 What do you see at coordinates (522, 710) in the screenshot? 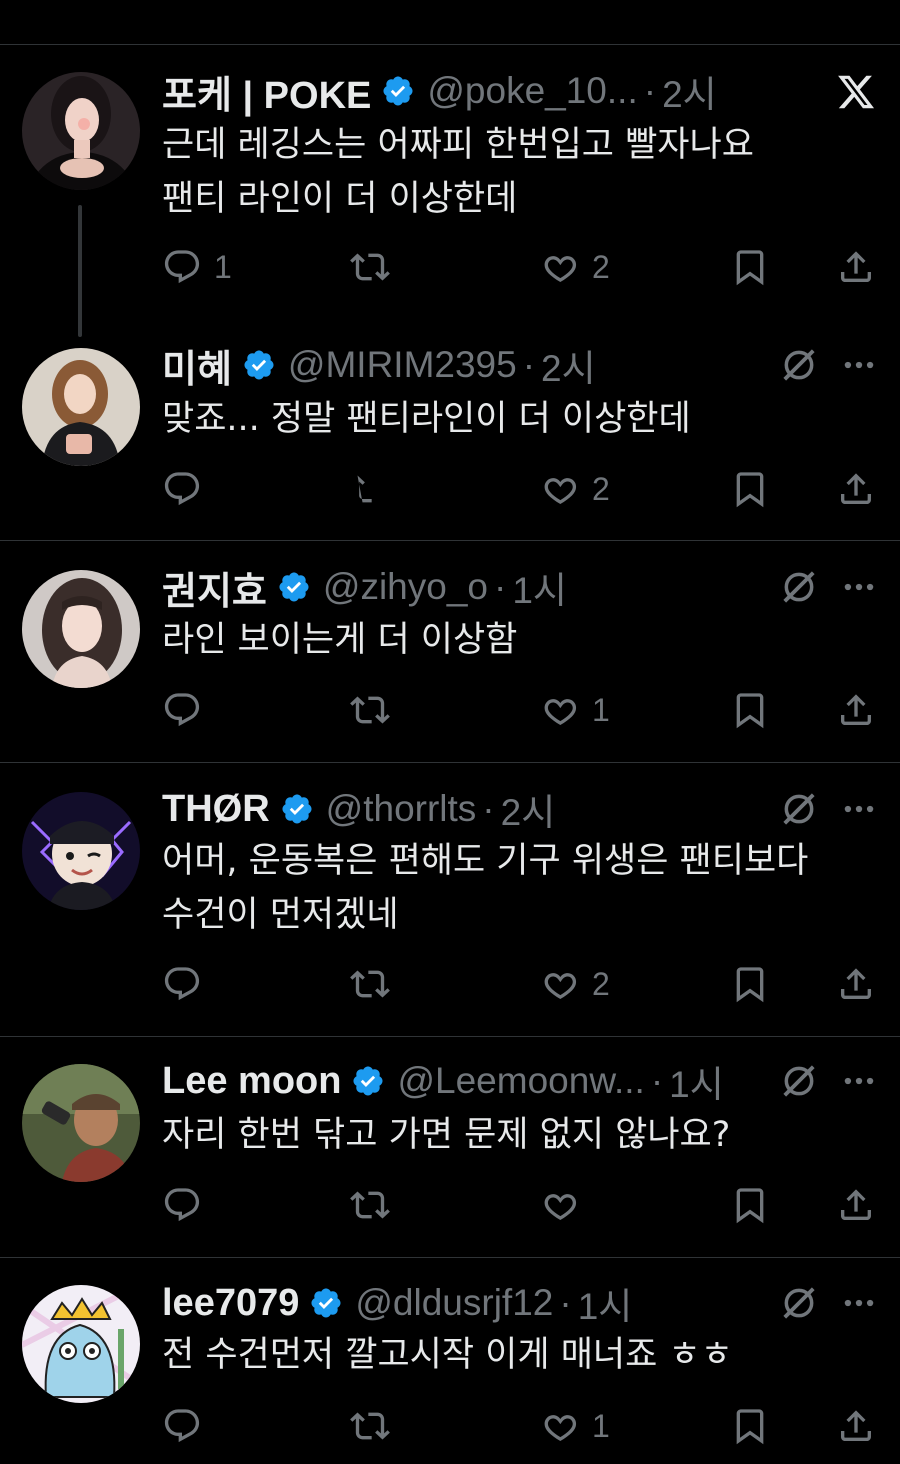
I see `action-bar: 1` at bounding box center [522, 710].